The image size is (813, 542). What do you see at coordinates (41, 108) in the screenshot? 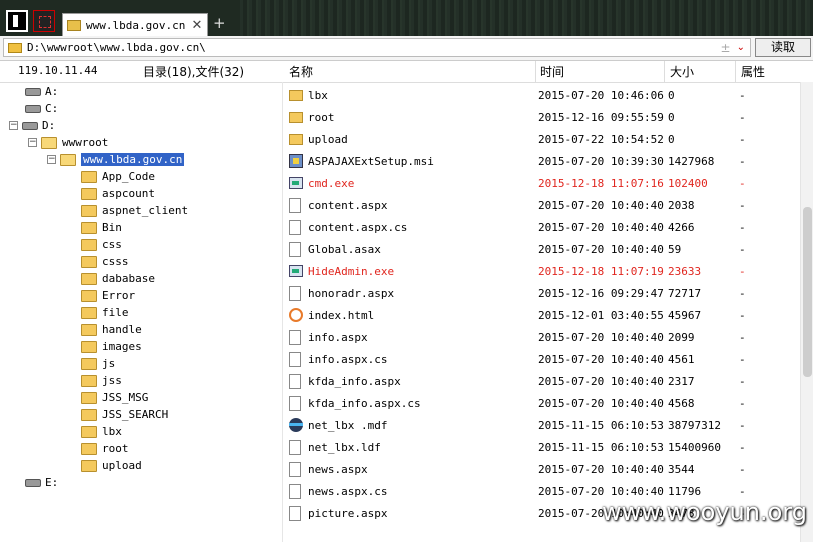
I see `tree-drive-c: C:` at bounding box center [41, 108].